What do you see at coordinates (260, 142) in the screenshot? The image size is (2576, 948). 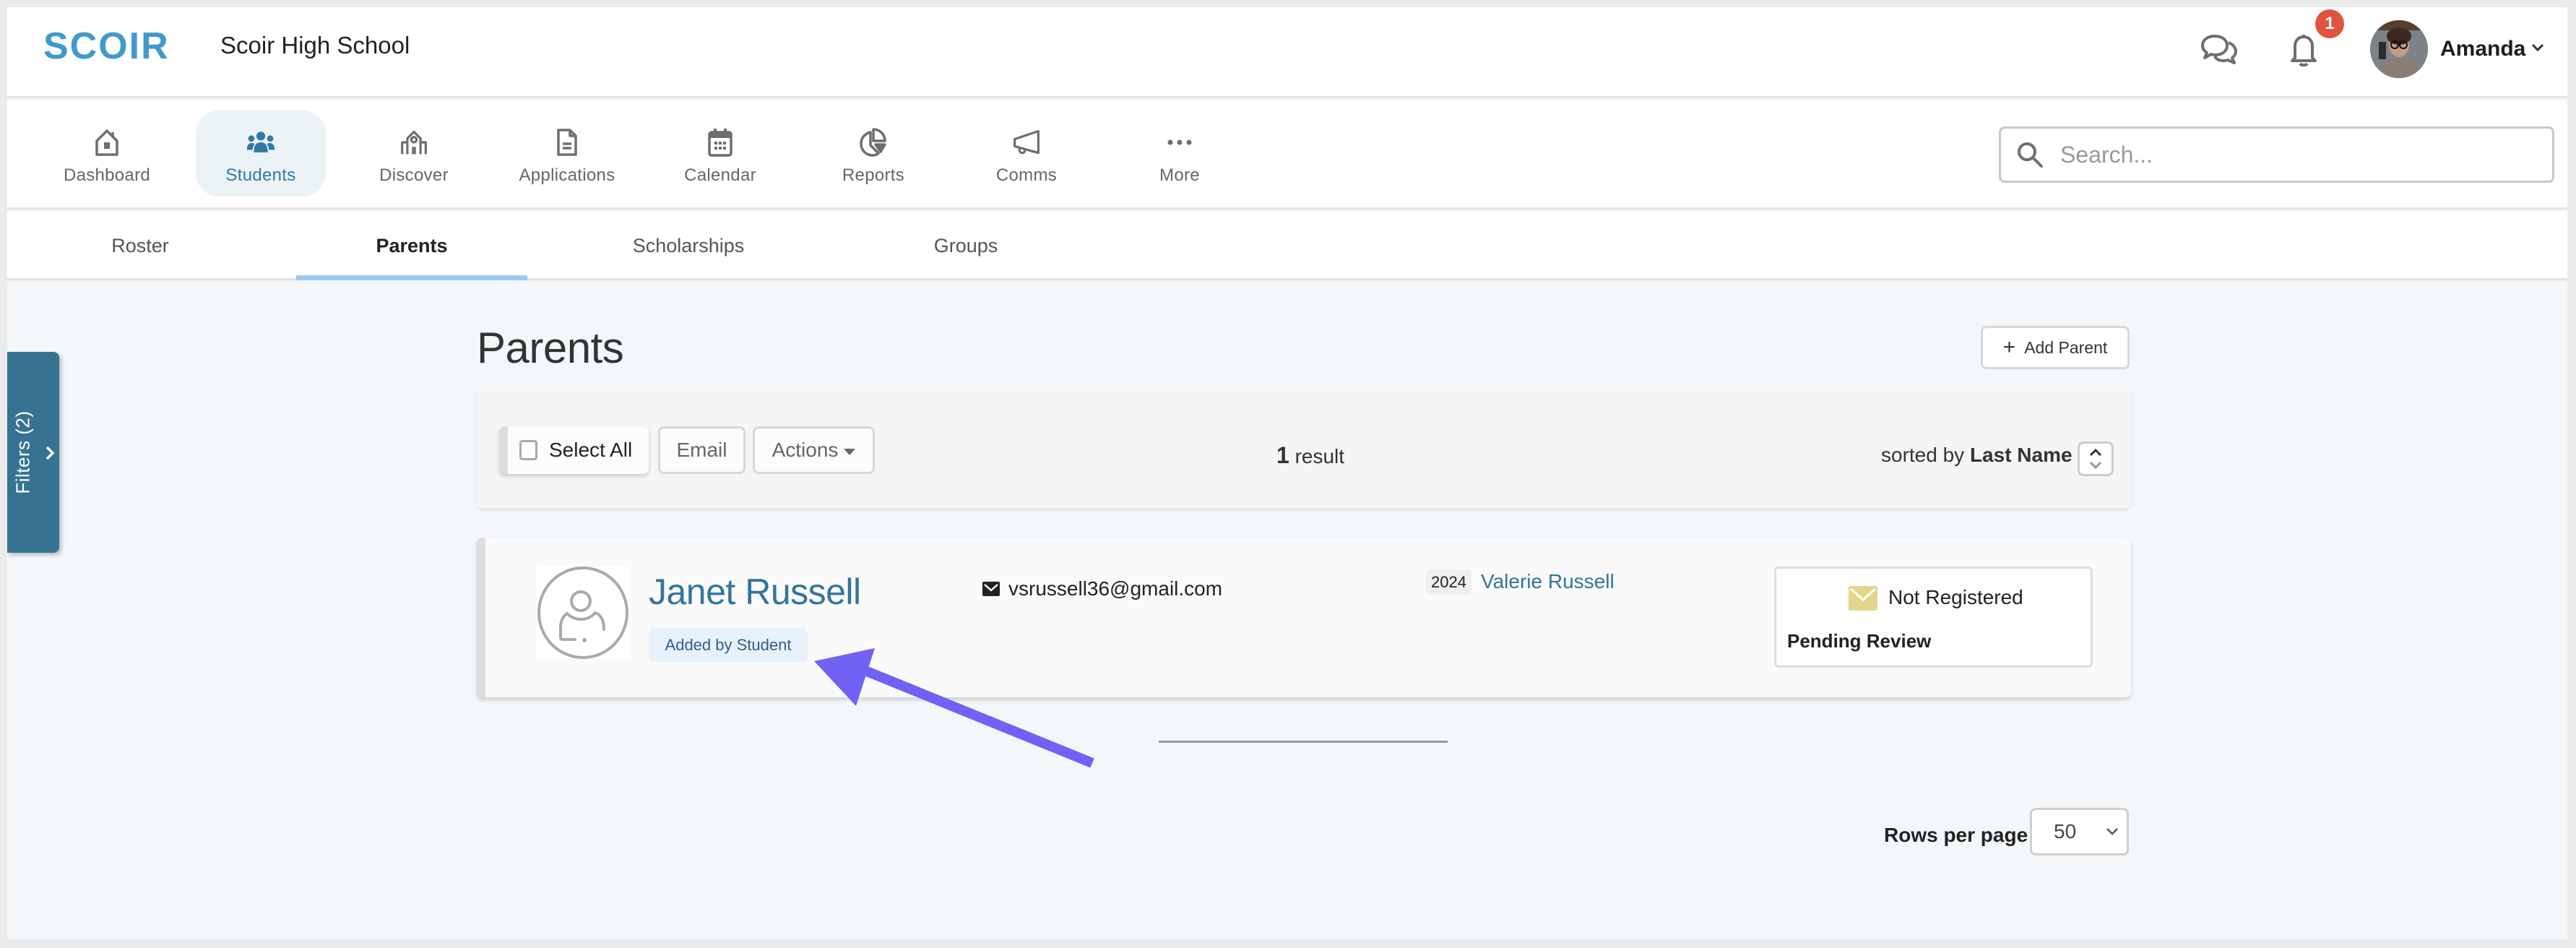 I see `users-icon` at bounding box center [260, 142].